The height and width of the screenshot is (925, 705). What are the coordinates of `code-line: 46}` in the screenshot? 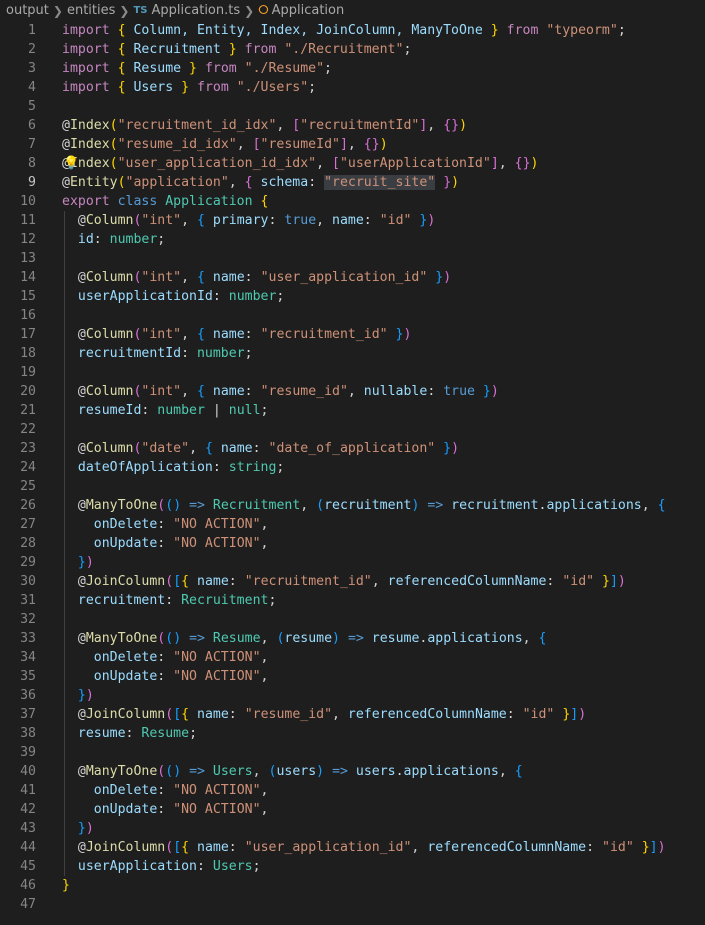 It's located at (352, 885).